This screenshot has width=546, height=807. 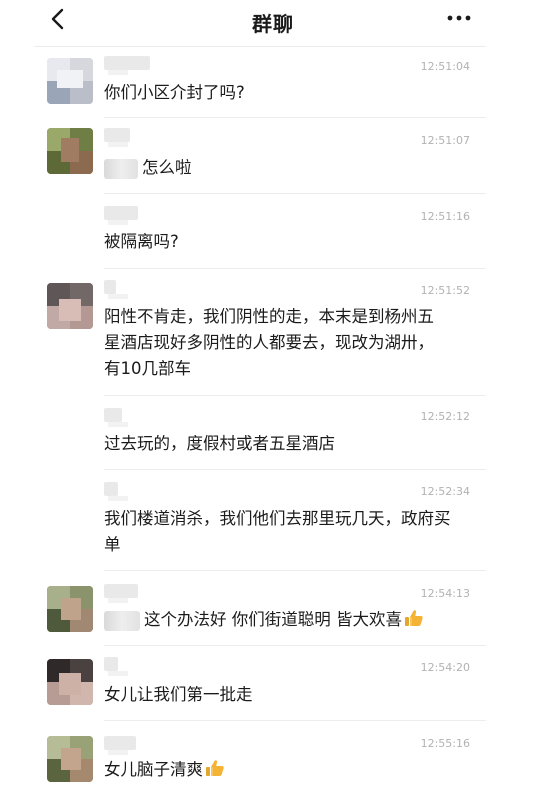 I want to click on message-time: 12:54:13, so click(x=445, y=593).